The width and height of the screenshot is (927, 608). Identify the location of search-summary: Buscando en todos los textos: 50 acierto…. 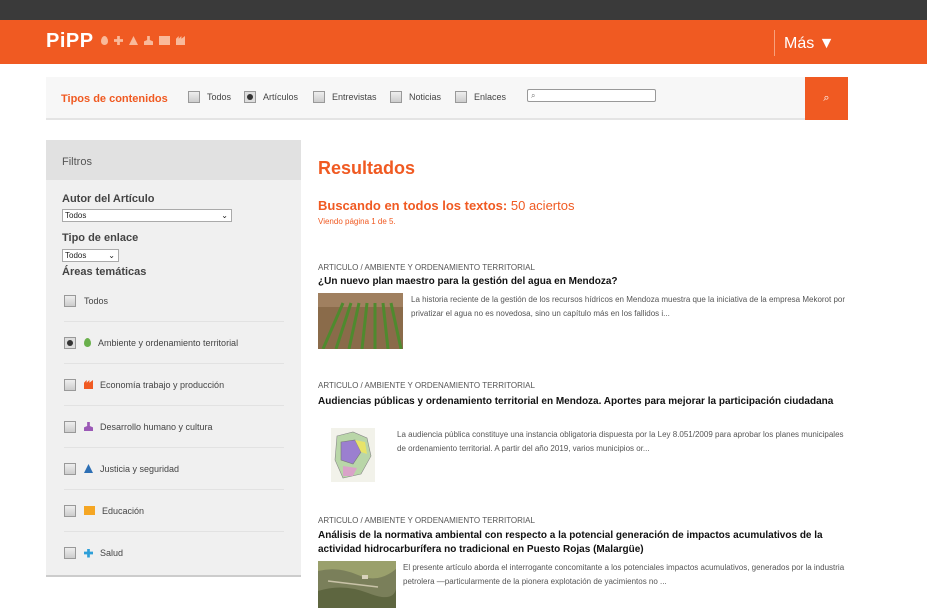
(446, 205).